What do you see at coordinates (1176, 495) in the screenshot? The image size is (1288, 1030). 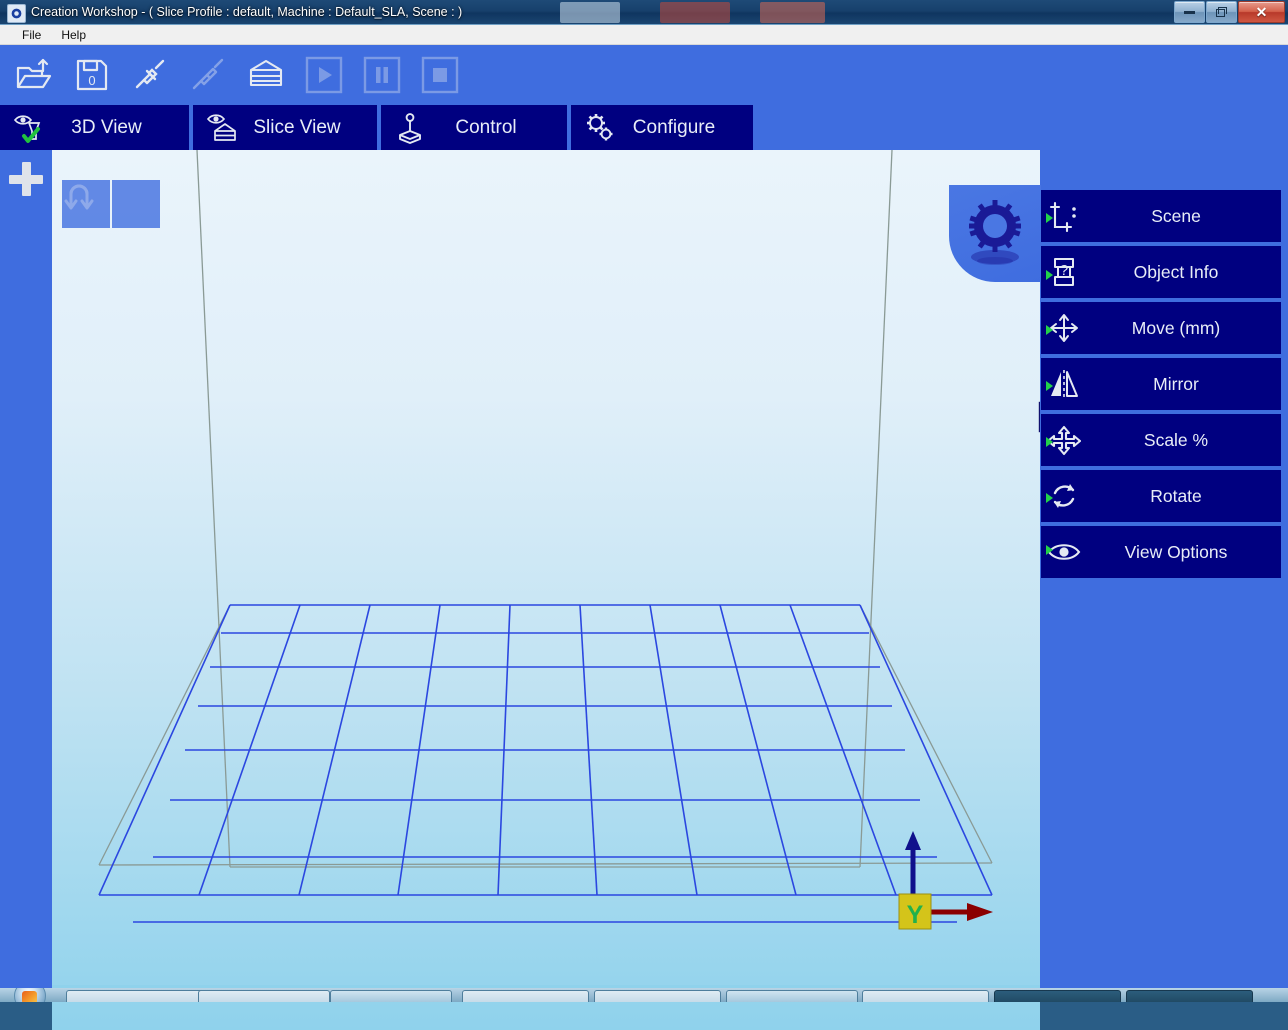 I see `tool-label: Rotate` at bounding box center [1176, 495].